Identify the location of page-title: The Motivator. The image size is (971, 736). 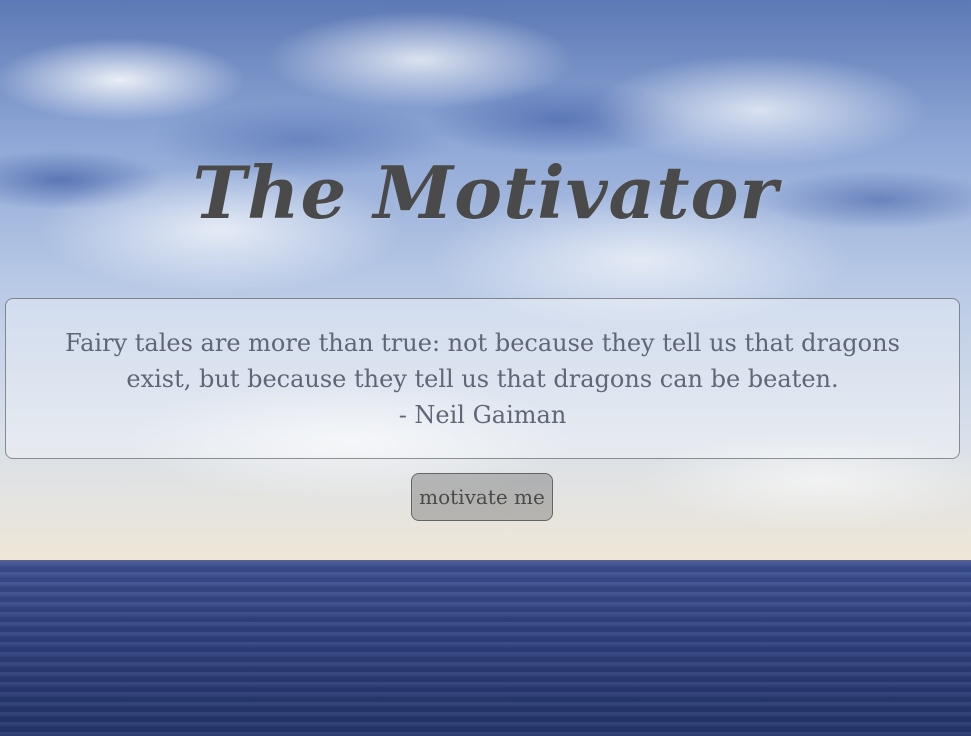
(485, 192).